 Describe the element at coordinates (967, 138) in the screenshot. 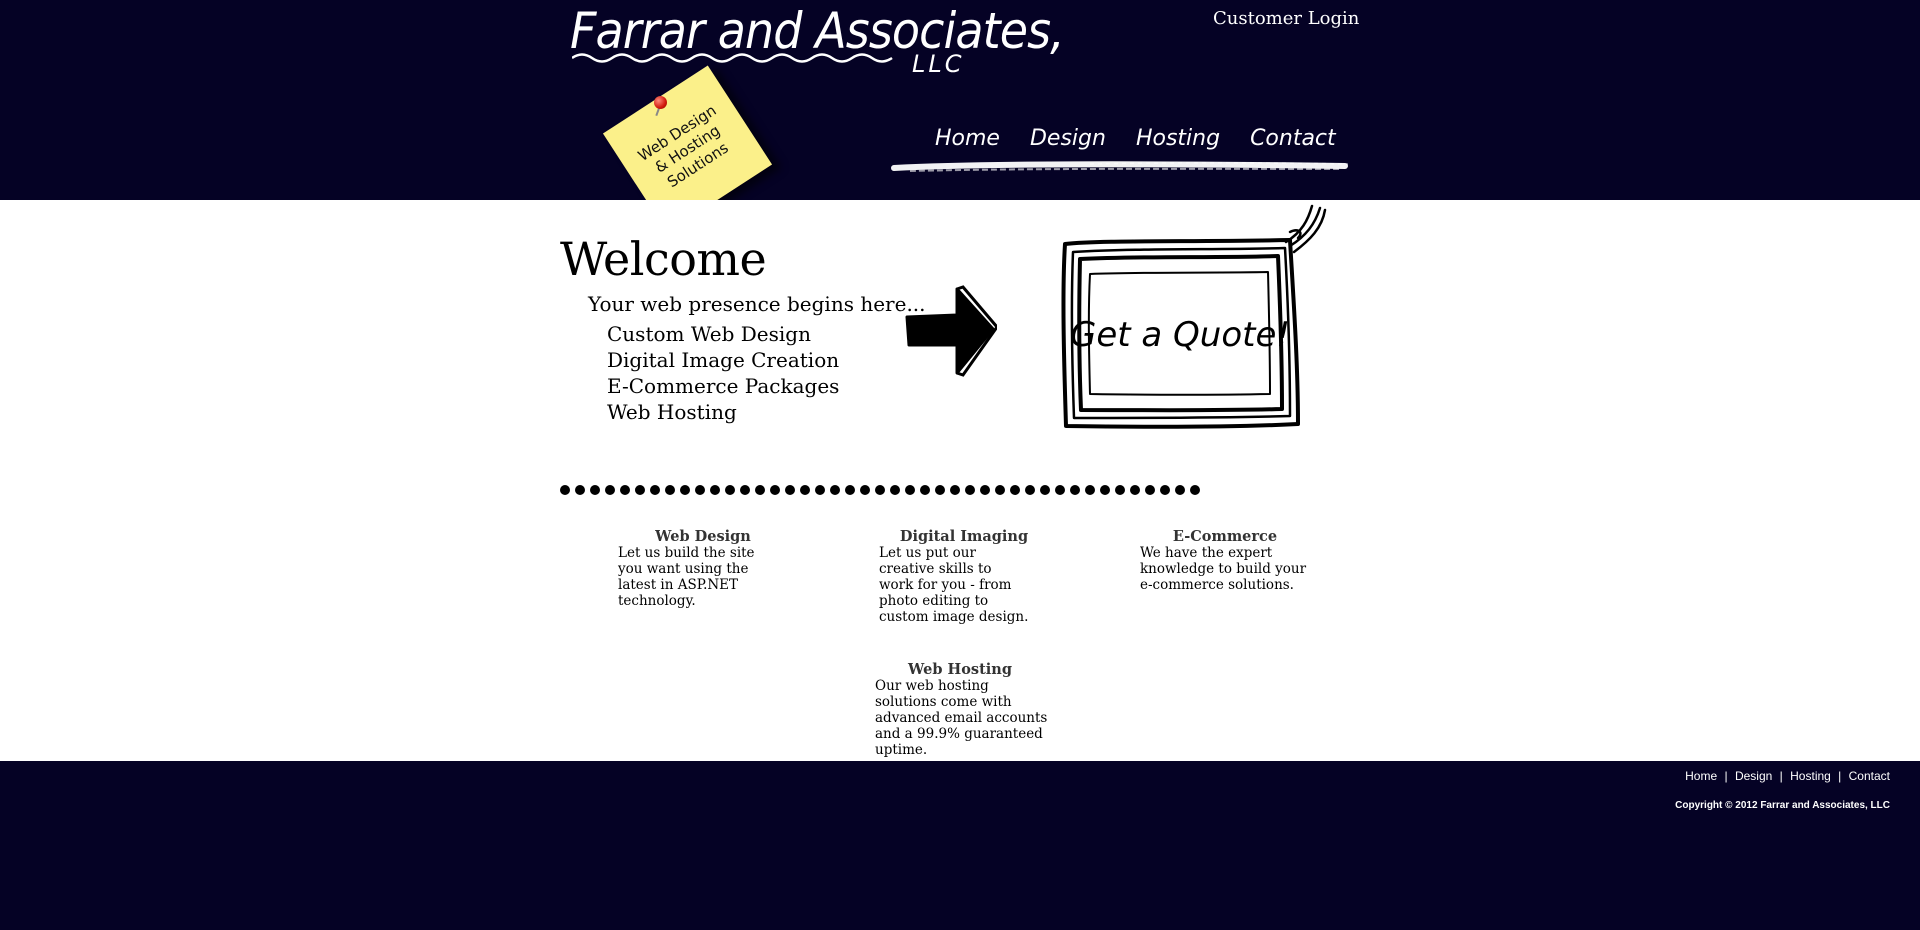

I see `nav-home: Home` at that location.